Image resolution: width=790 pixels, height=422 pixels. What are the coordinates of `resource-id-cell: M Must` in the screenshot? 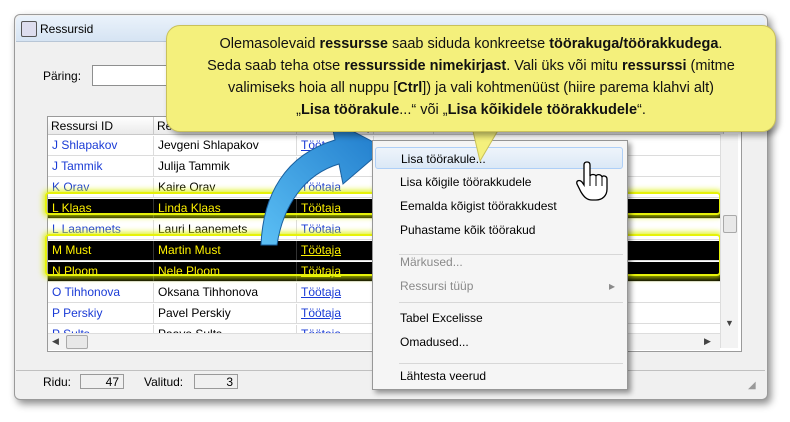 It's located at (101, 250).